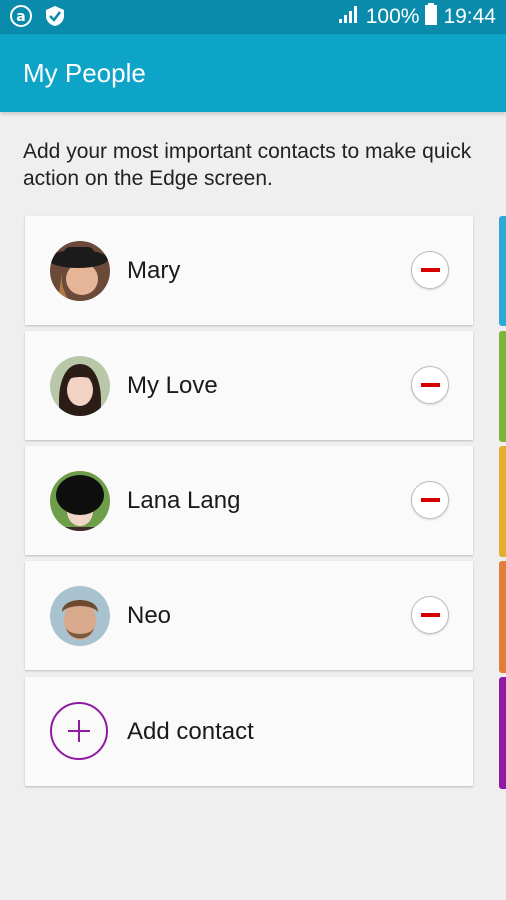 The image size is (506, 900). What do you see at coordinates (84, 73) in the screenshot?
I see `page-title: My People` at bounding box center [84, 73].